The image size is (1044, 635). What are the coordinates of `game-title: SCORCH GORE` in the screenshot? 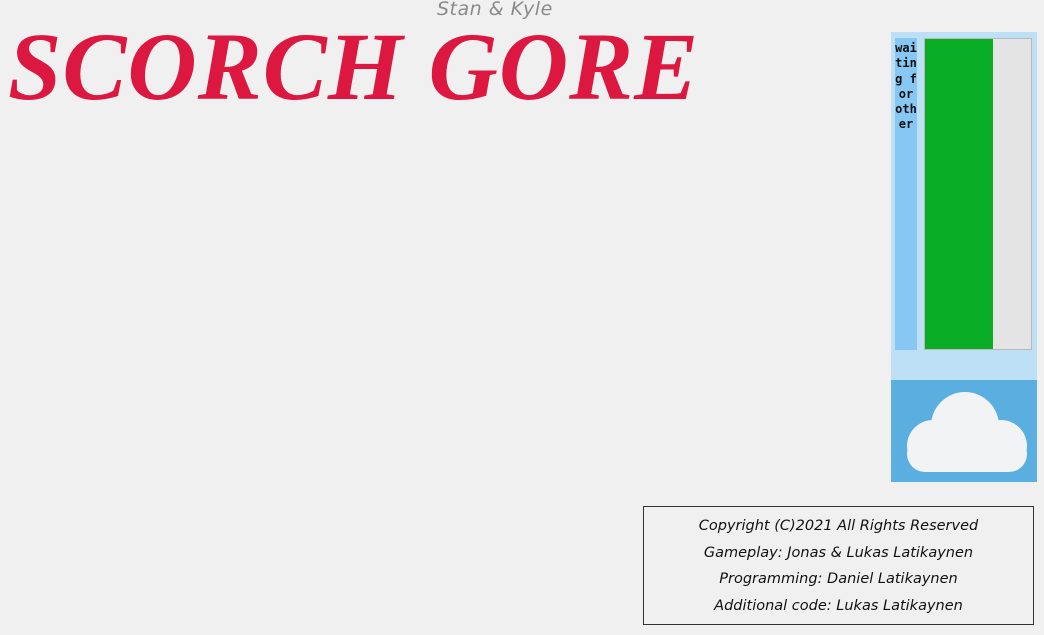 It's located at (354, 66).